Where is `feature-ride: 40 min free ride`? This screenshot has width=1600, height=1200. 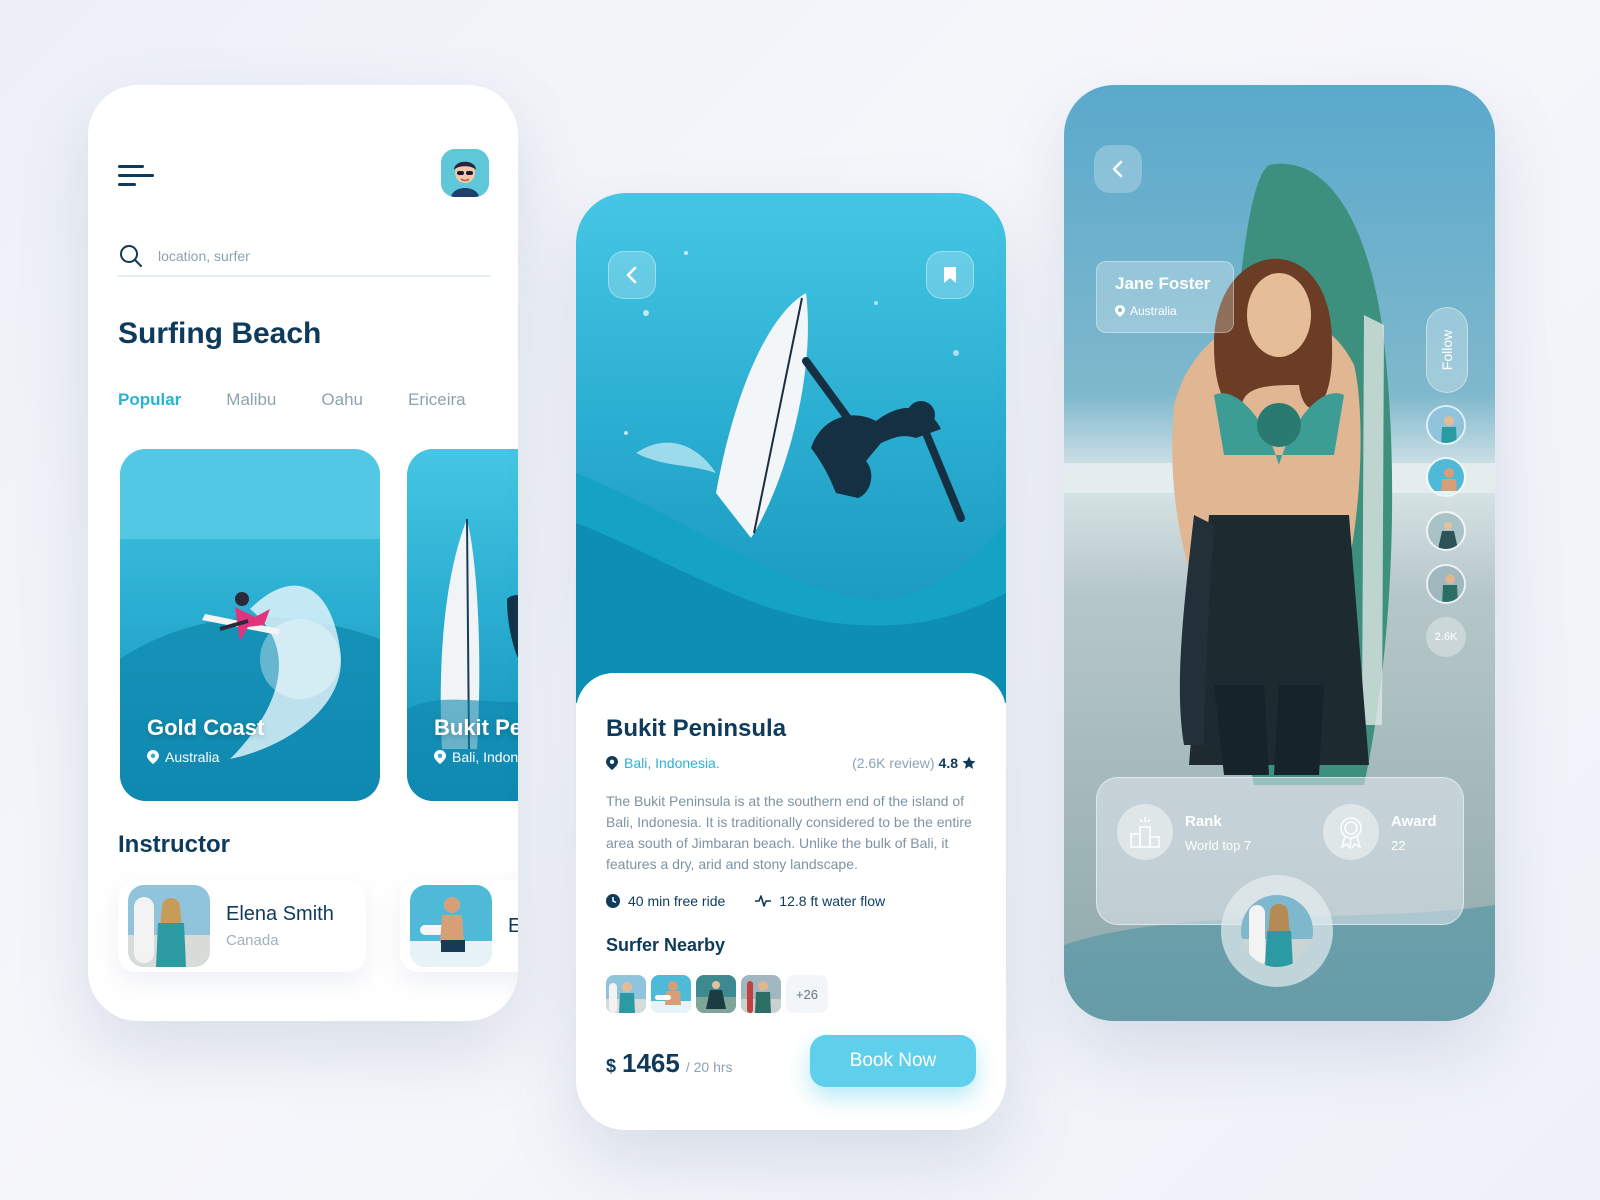
feature-ride: 40 min free ride is located at coordinates (665, 901).